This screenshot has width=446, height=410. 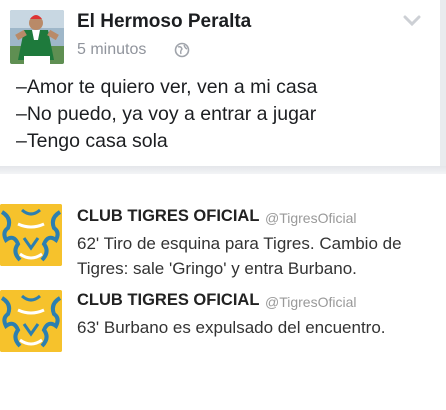 What do you see at coordinates (92, 141) in the screenshot?
I see `post-text-line-3: –Tengo casa sola` at bounding box center [92, 141].